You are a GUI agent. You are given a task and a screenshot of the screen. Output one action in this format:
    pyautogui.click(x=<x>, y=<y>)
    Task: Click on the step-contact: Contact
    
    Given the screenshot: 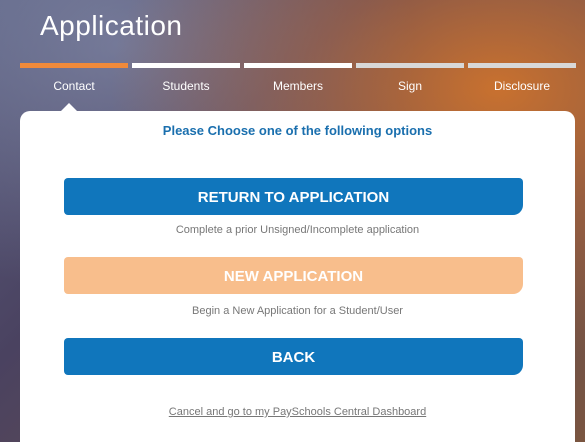 What is the action you would take?
    pyautogui.click(x=76, y=83)
    